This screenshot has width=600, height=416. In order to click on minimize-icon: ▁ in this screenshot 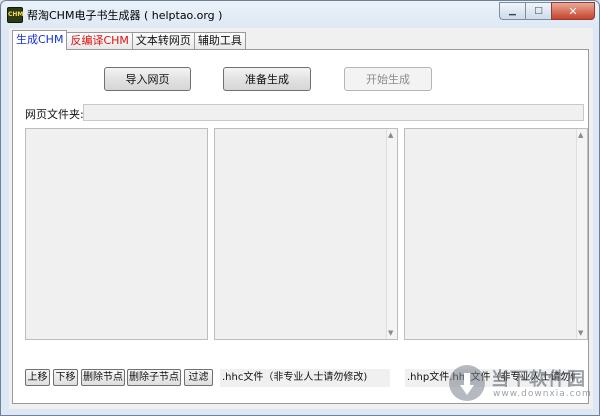, I will do `click(512, 11)`.